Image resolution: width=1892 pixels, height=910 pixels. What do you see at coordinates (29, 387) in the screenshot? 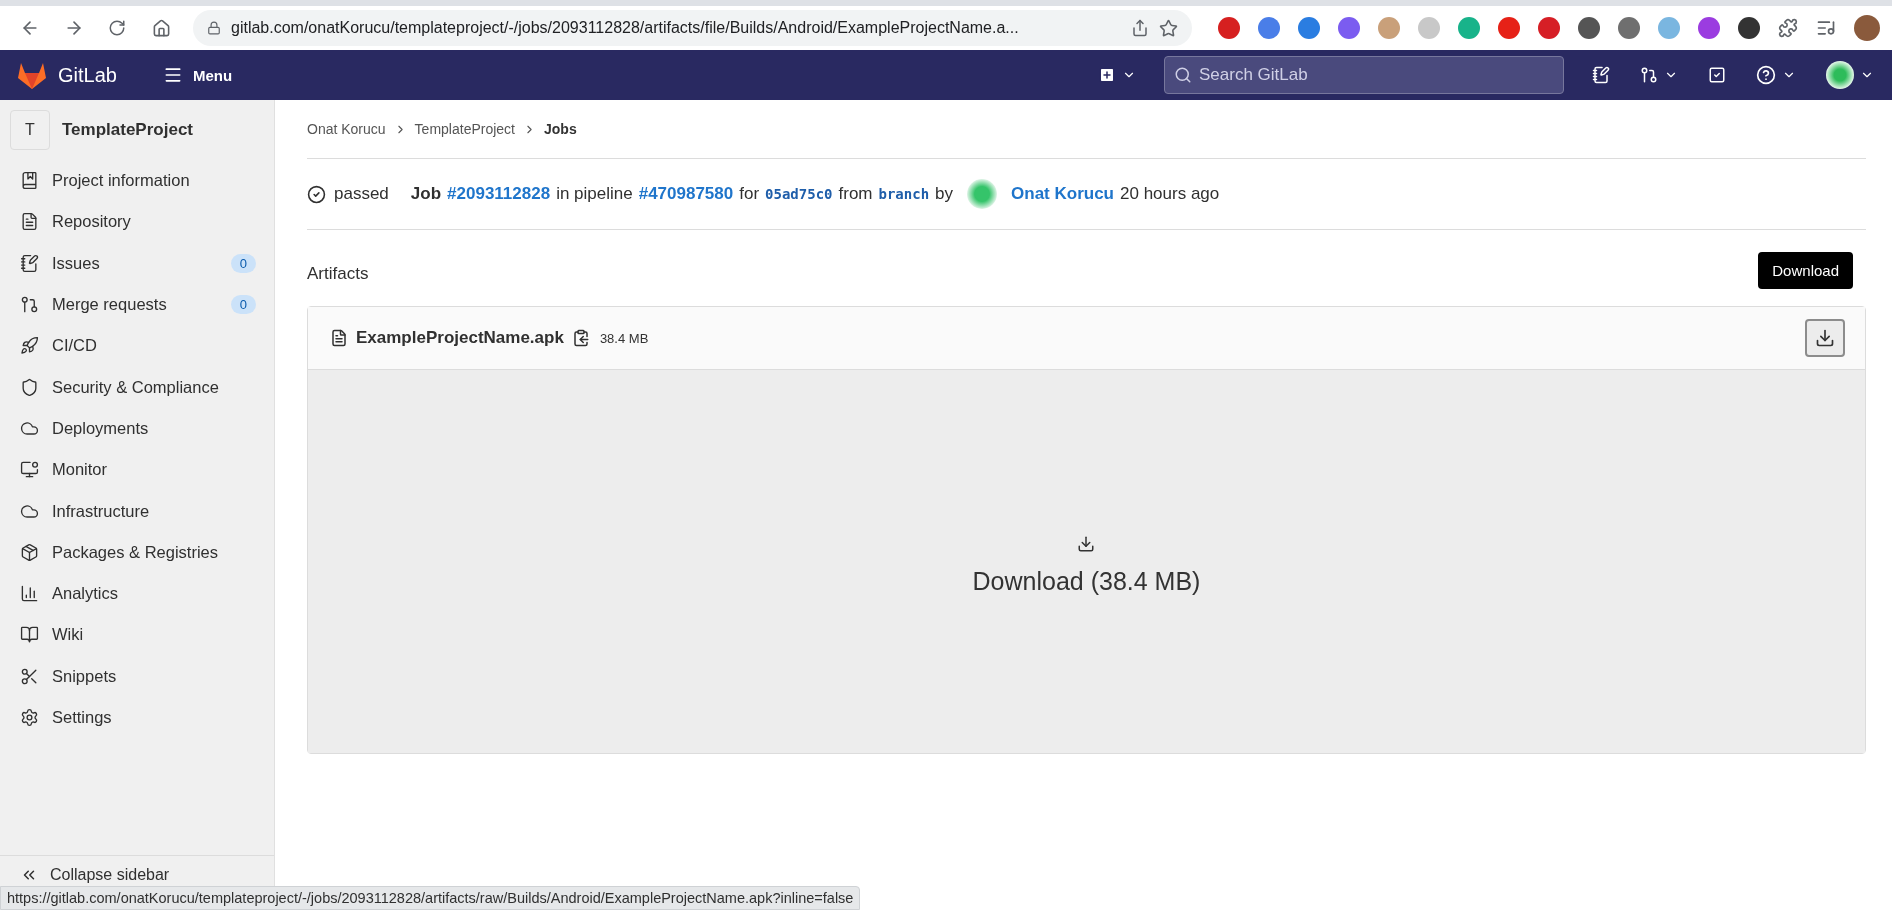
I see `shield-icon` at bounding box center [29, 387].